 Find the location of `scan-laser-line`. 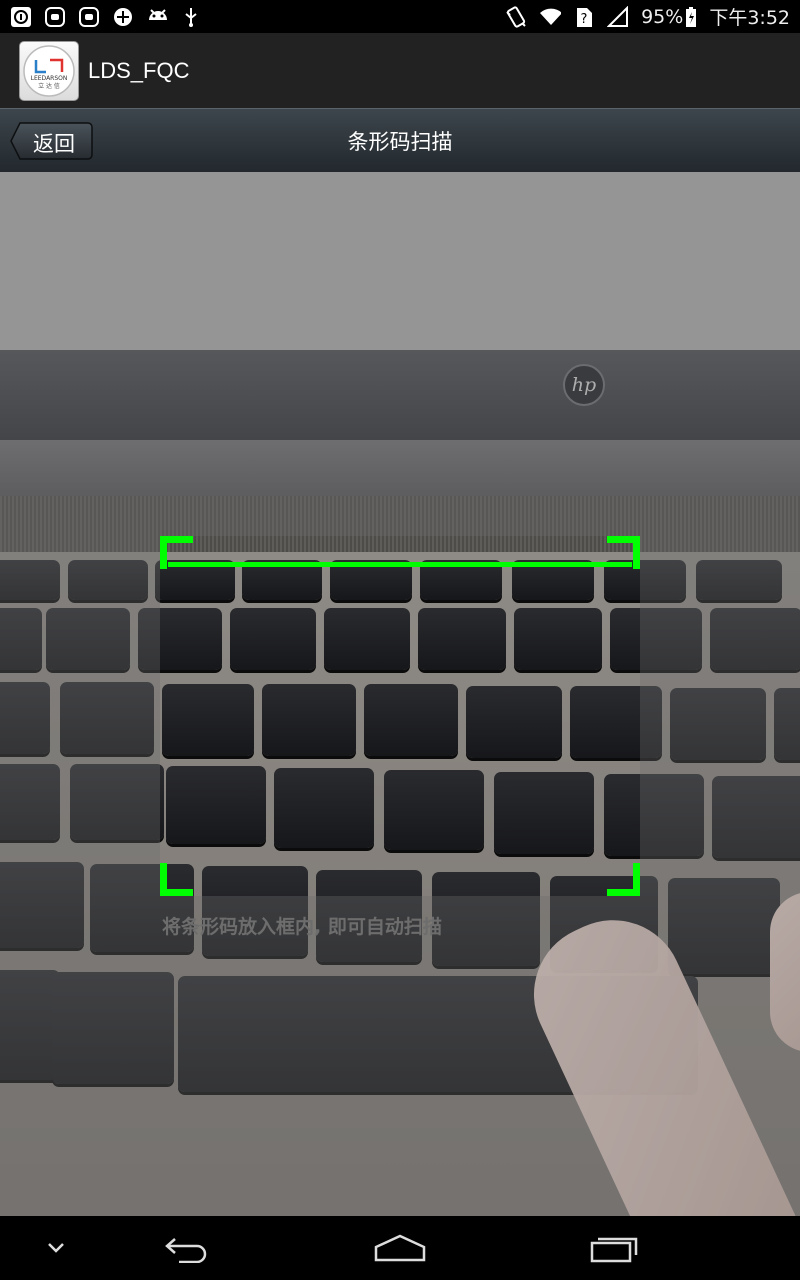

scan-laser-line is located at coordinates (400, 564).